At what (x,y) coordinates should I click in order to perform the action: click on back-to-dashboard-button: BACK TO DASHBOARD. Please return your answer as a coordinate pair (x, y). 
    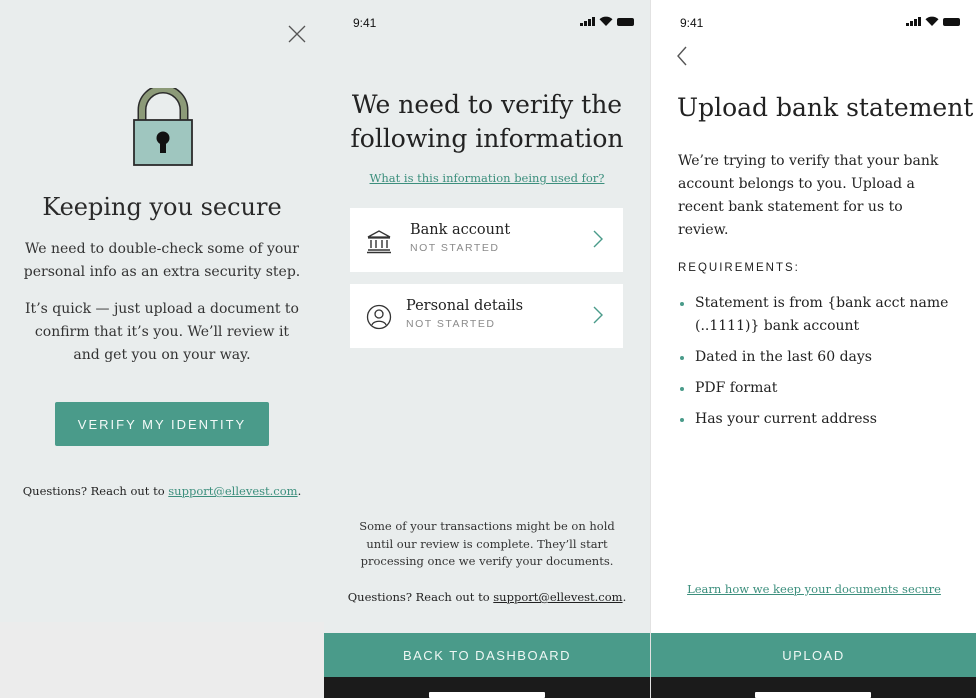
    Looking at the image, I should click on (487, 655).